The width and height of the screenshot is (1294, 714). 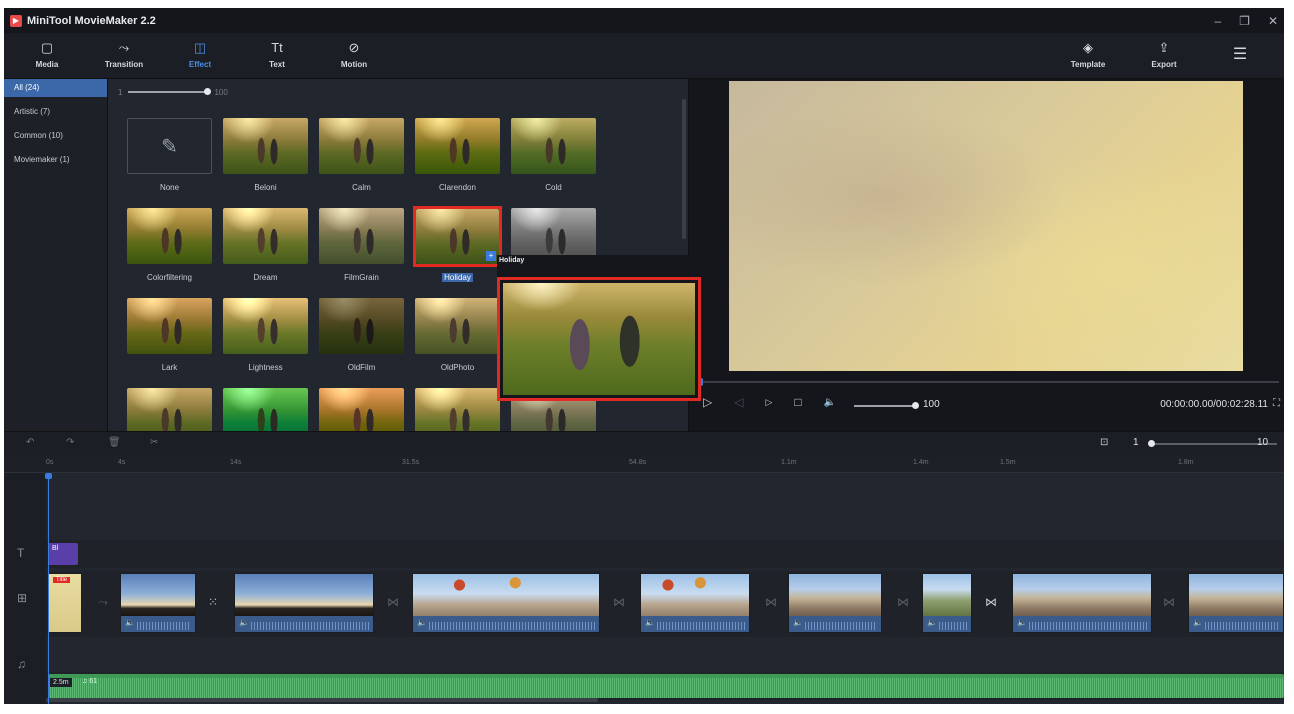 What do you see at coordinates (768, 402) in the screenshot?
I see `next-frame-icon: ▷` at bounding box center [768, 402].